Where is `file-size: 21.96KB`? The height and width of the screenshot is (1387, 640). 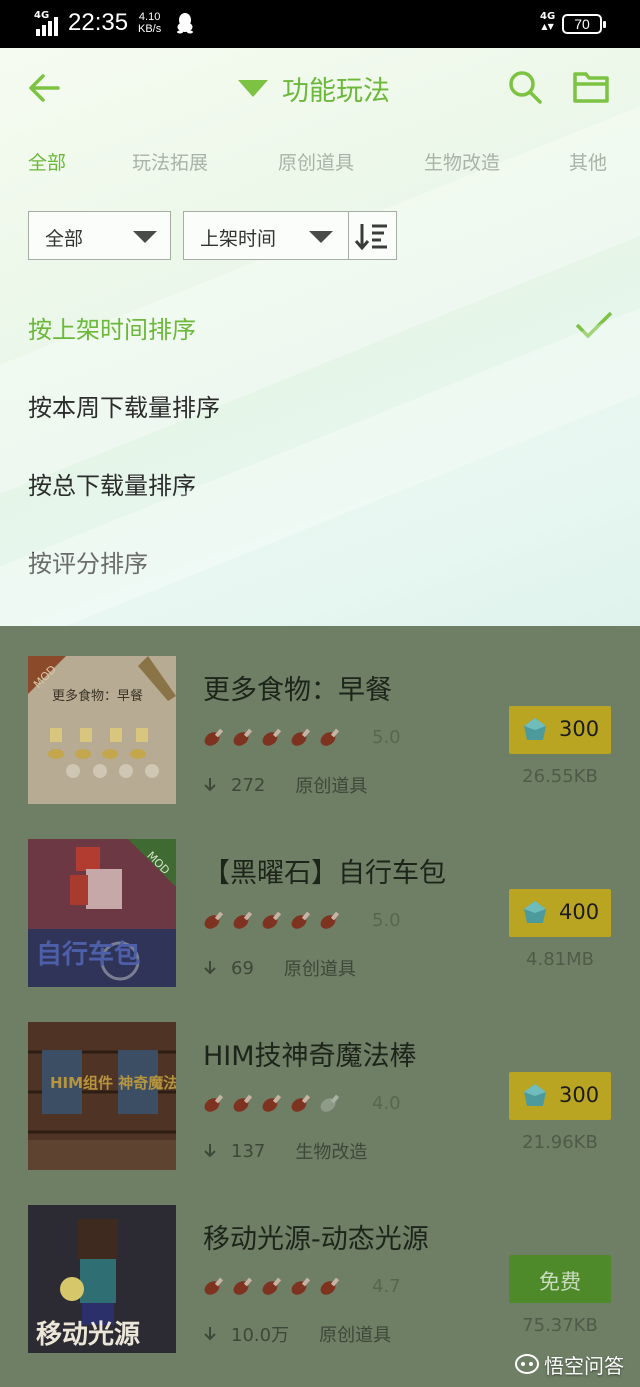 file-size: 21.96KB is located at coordinates (560, 1142).